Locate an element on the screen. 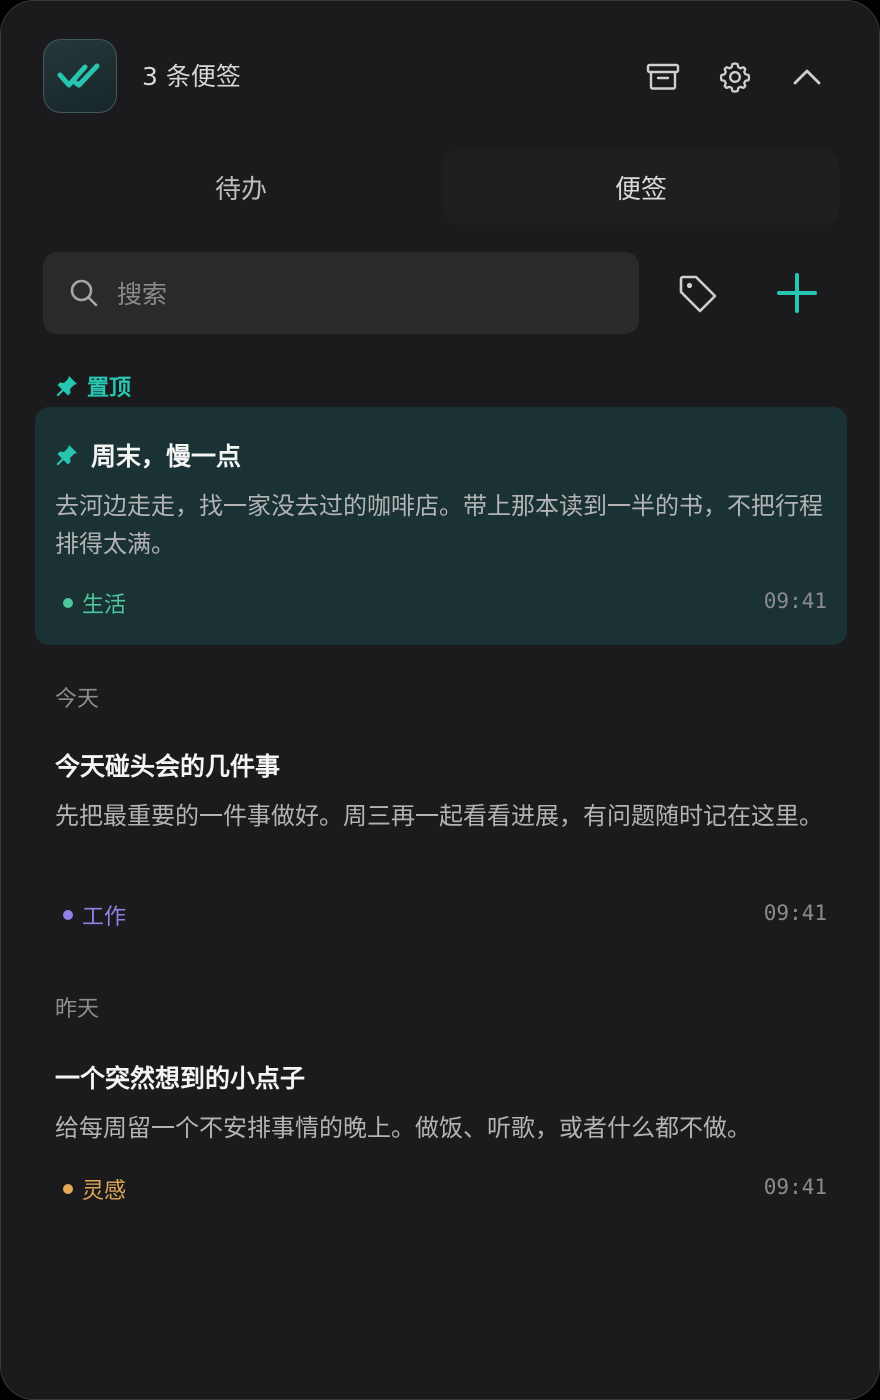 The width and height of the screenshot is (880, 1400). section-pinned-label: 置顶 is located at coordinates (109, 388).